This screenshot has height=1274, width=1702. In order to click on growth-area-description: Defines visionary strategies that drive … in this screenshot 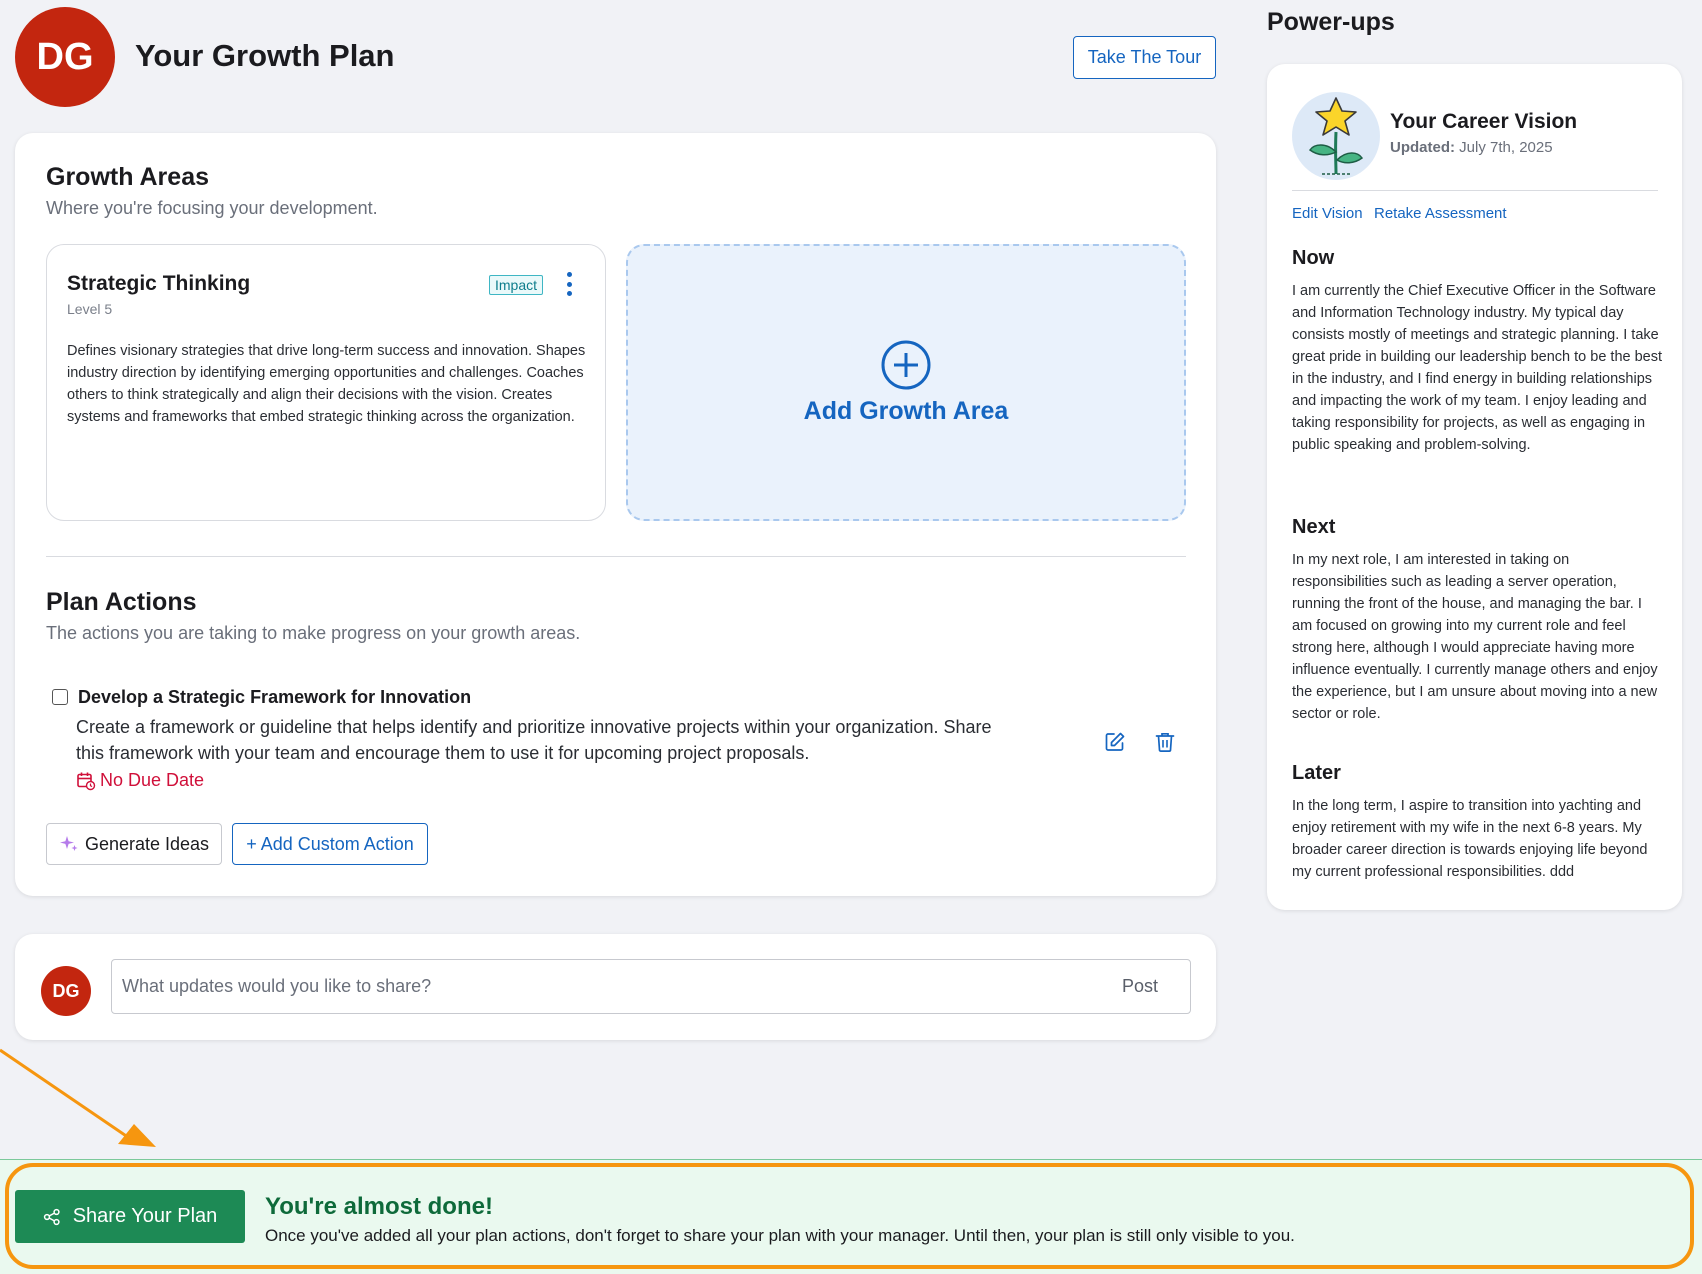, I will do `click(326, 384)`.